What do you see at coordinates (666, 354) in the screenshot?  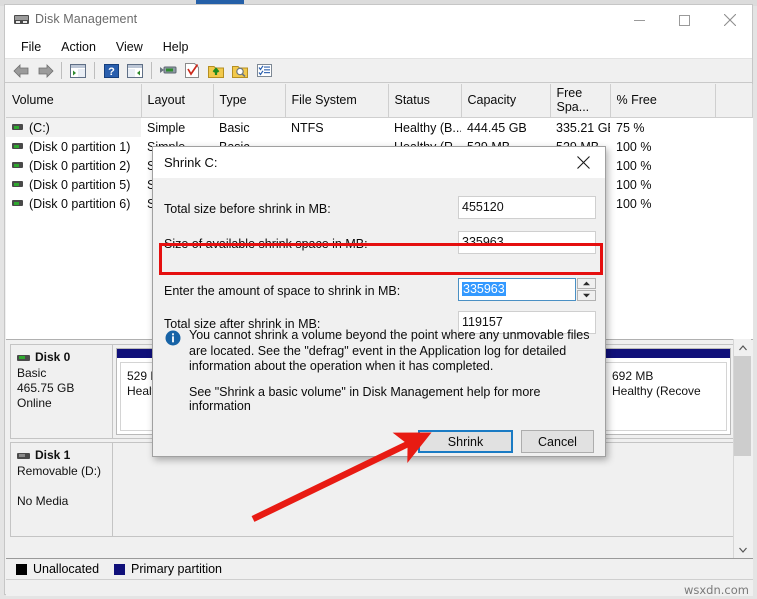 I see `partition-color-bar` at bounding box center [666, 354].